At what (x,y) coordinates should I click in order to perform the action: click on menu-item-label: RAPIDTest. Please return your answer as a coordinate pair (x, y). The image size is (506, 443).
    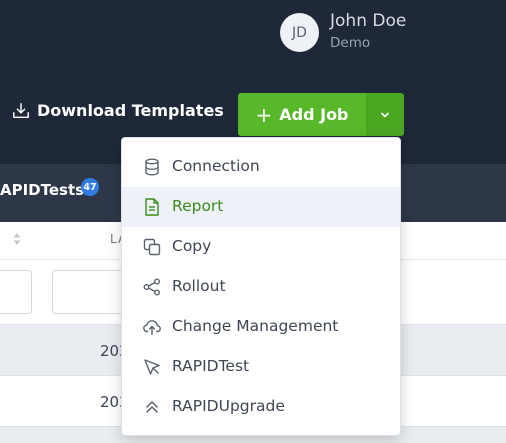
    Looking at the image, I should click on (211, 366).